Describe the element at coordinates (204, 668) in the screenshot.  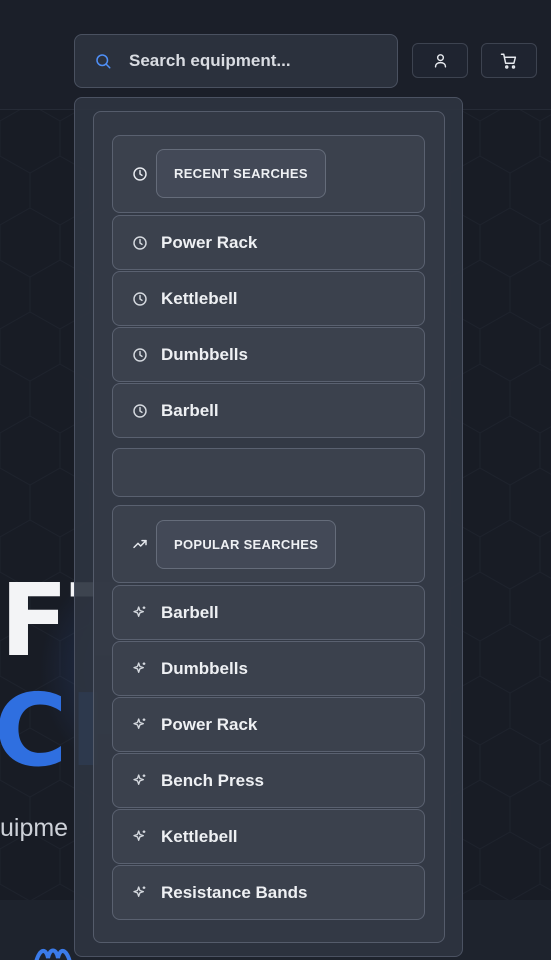
I see `popular-search-label: Dumbbells` at that location.